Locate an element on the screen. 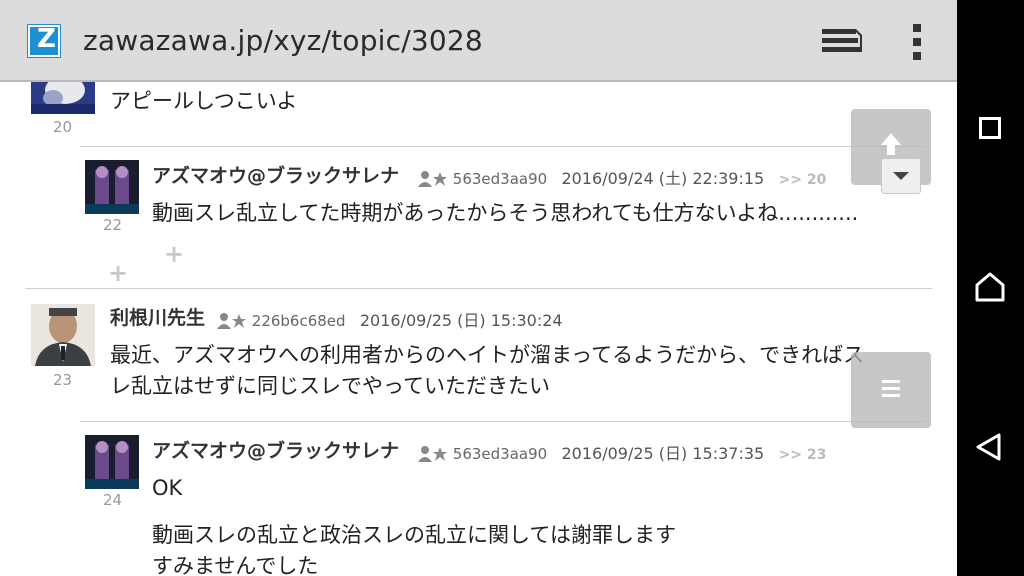 The height and width of the screenshot is (576, 1024). chevron-down-icon is located at coordinates (901, 176).